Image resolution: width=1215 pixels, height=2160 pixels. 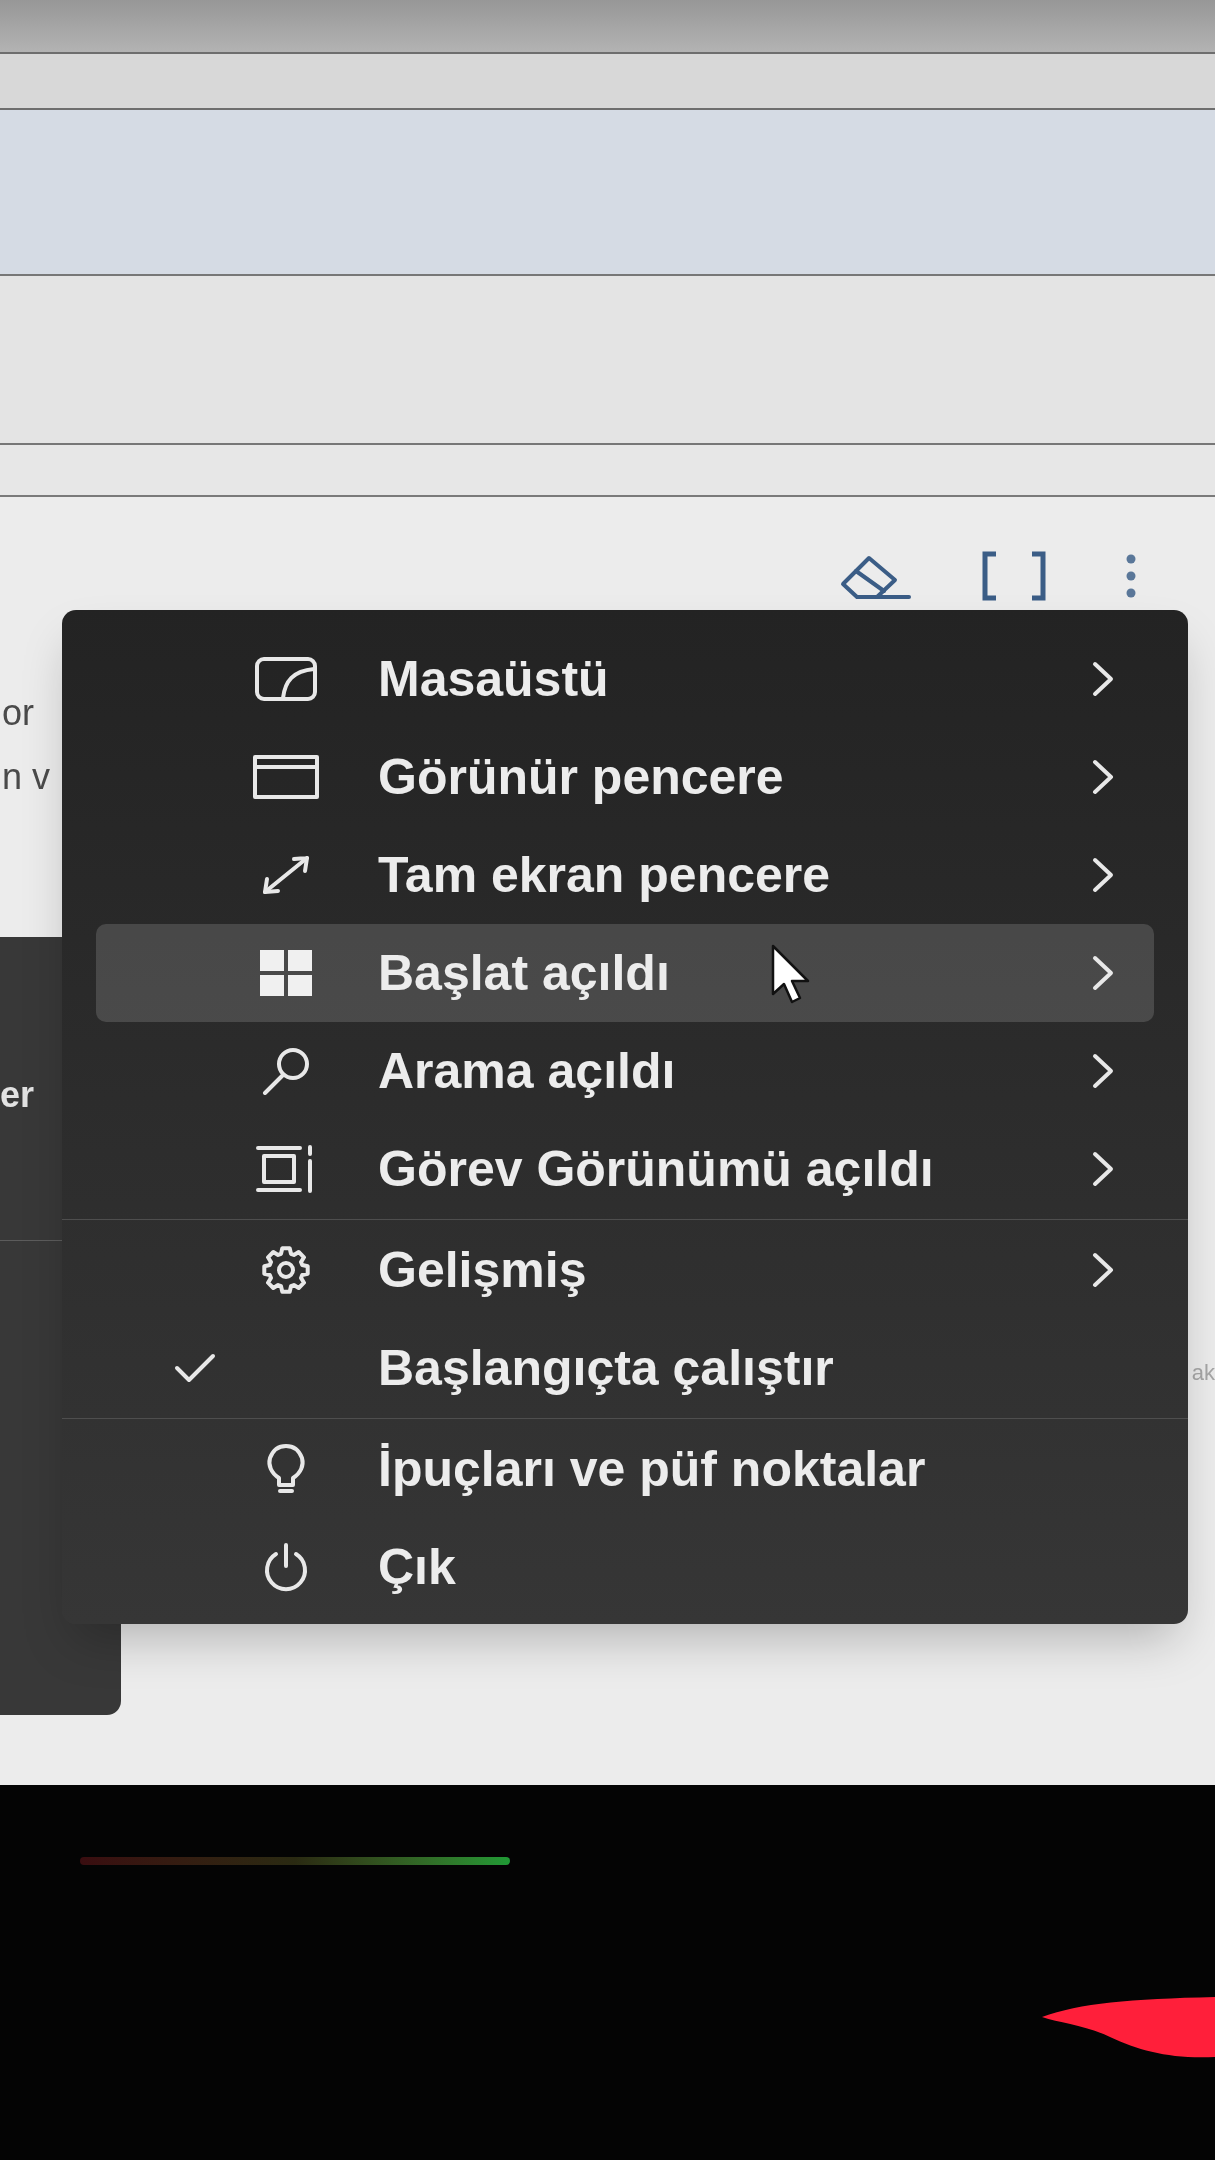 What do you see at coordinates (625, 777) in the screenshot?
I see `menu-item: Görünür pencere` at bounding box center [625, 777].